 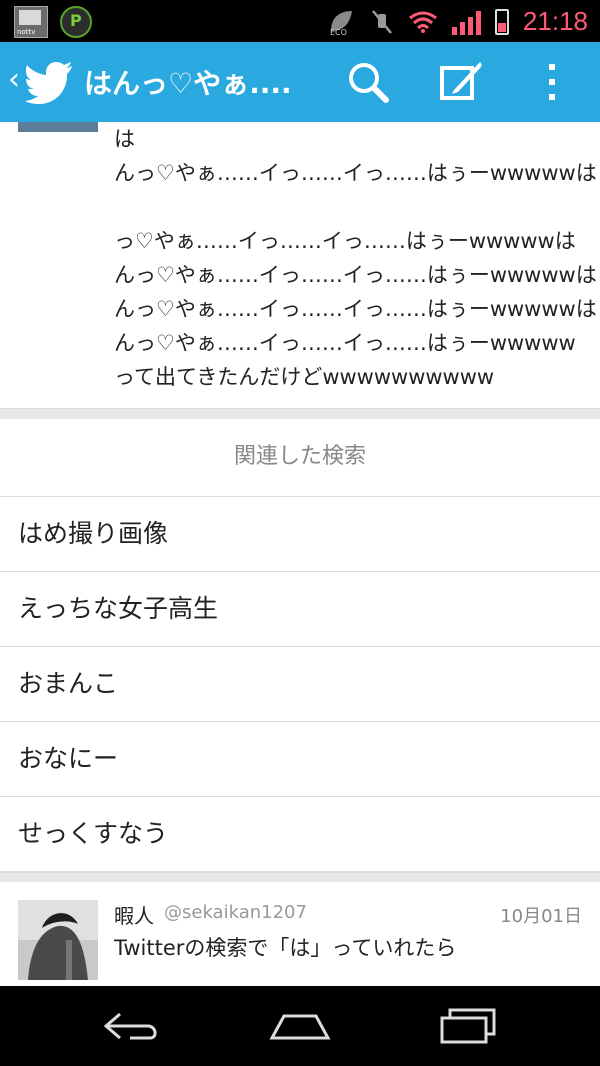 What do you see at coordinates (300, 759) in the screenshot?
I see `related-search-item: おなにー` at bounding box center [300, 759].